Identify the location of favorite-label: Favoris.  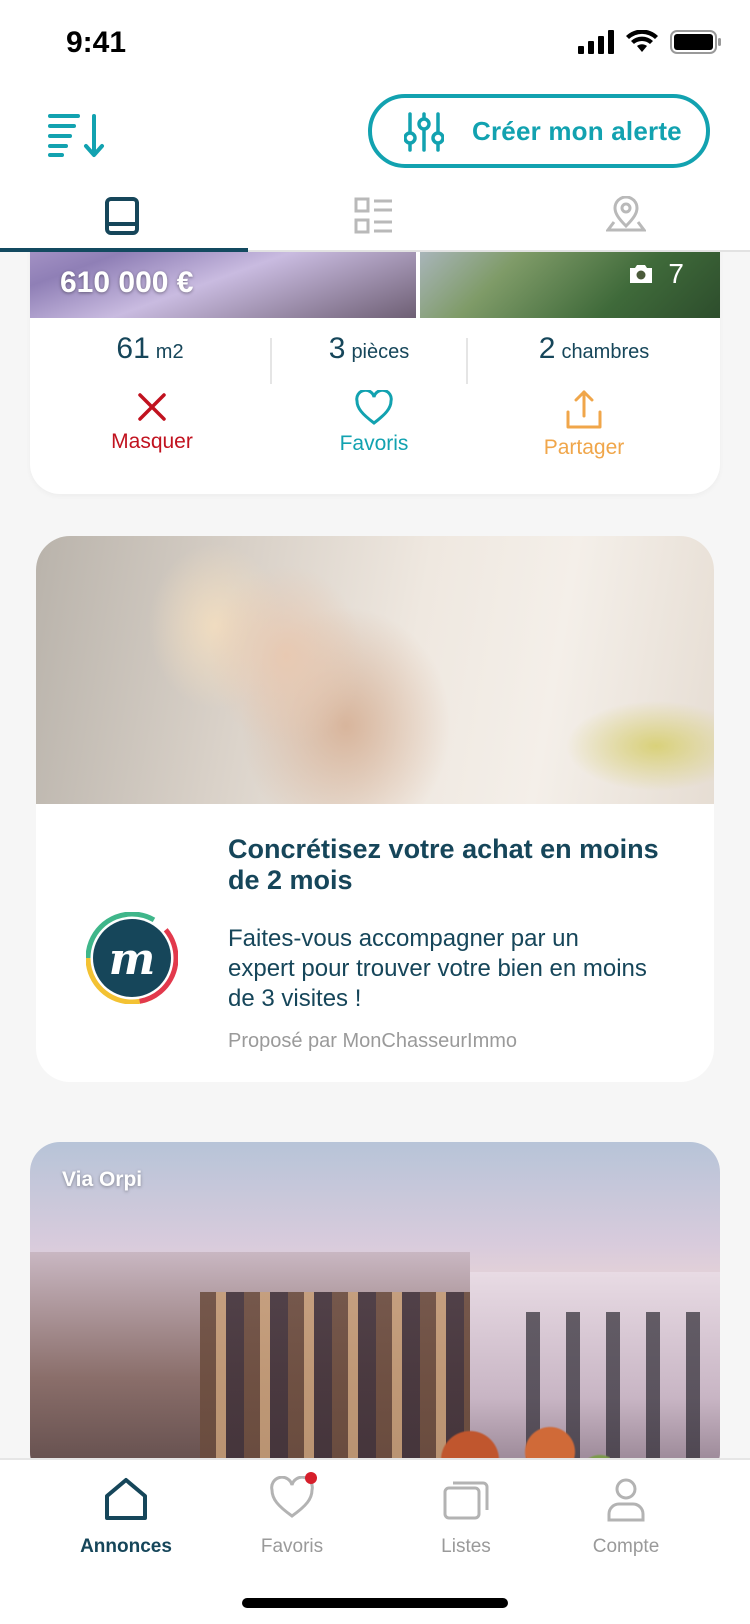
(374, 443).